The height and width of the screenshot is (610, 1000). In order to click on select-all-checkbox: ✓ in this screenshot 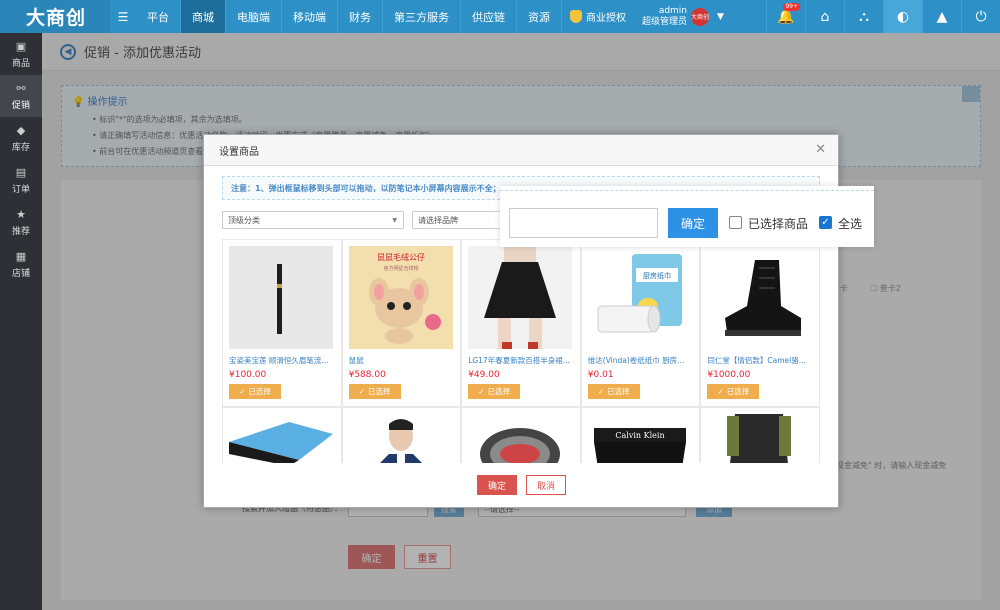, I will do `click(825, 222)`.